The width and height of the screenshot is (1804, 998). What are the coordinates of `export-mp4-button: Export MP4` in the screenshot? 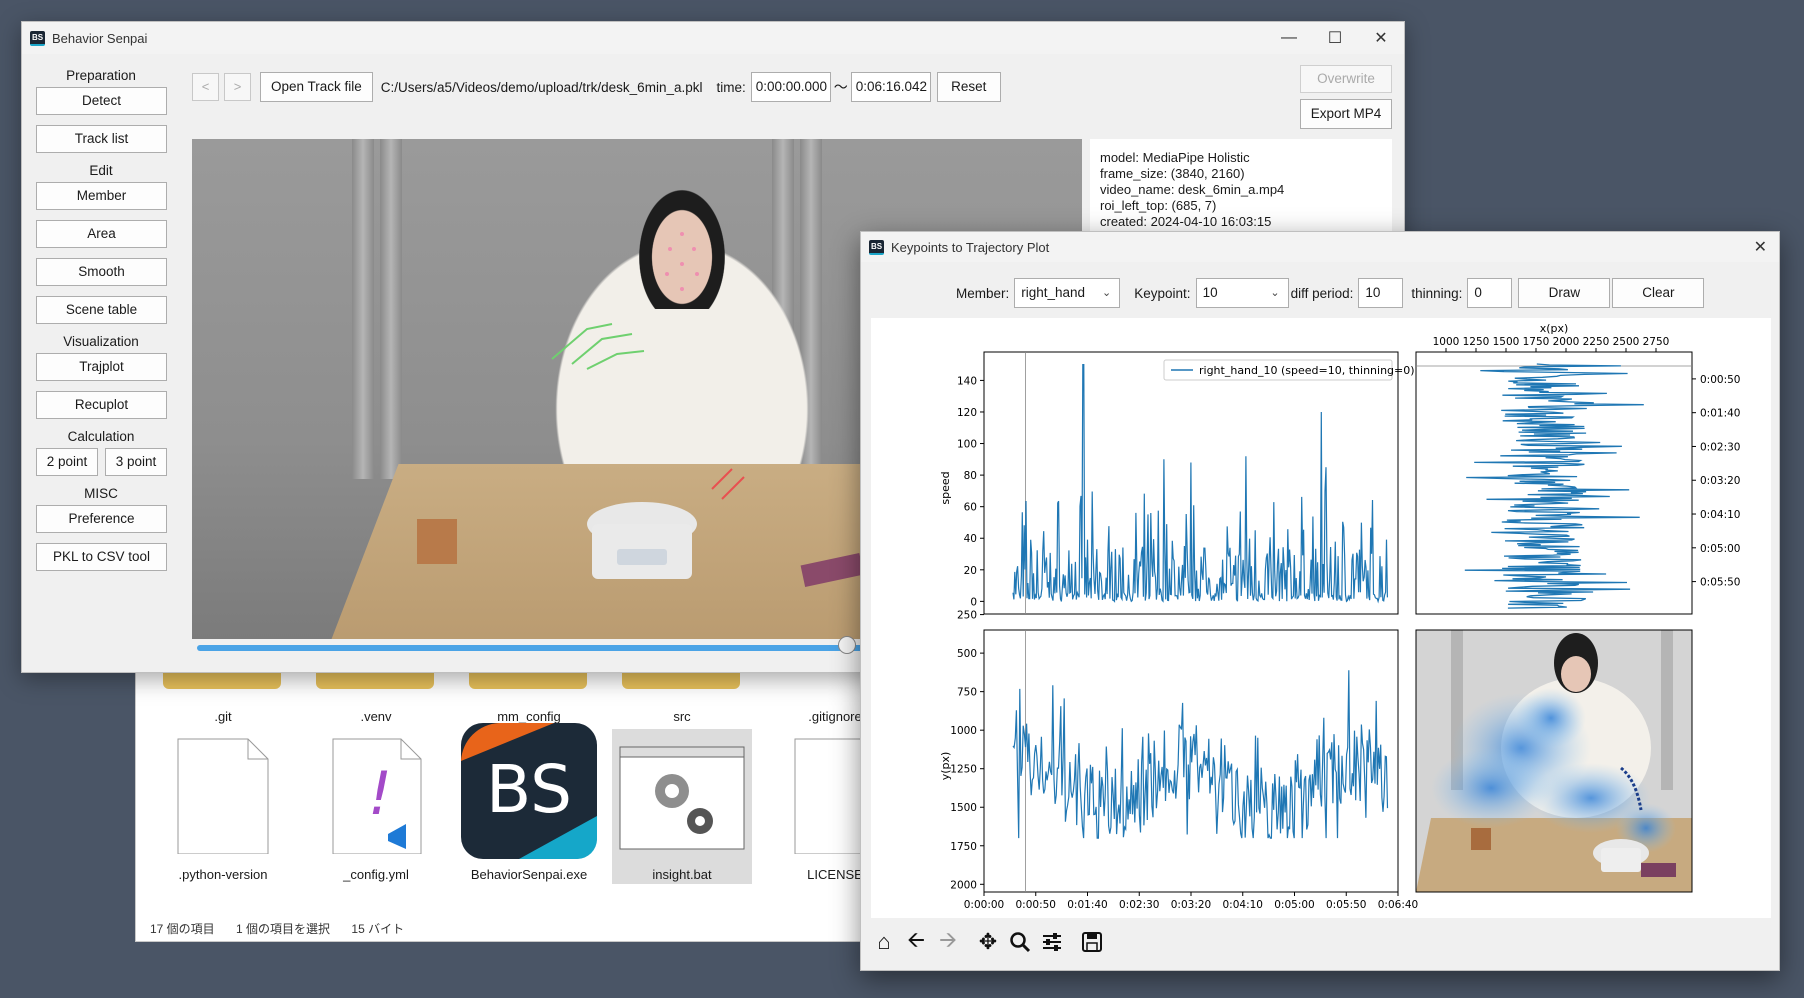 It's located at (1346, 114).